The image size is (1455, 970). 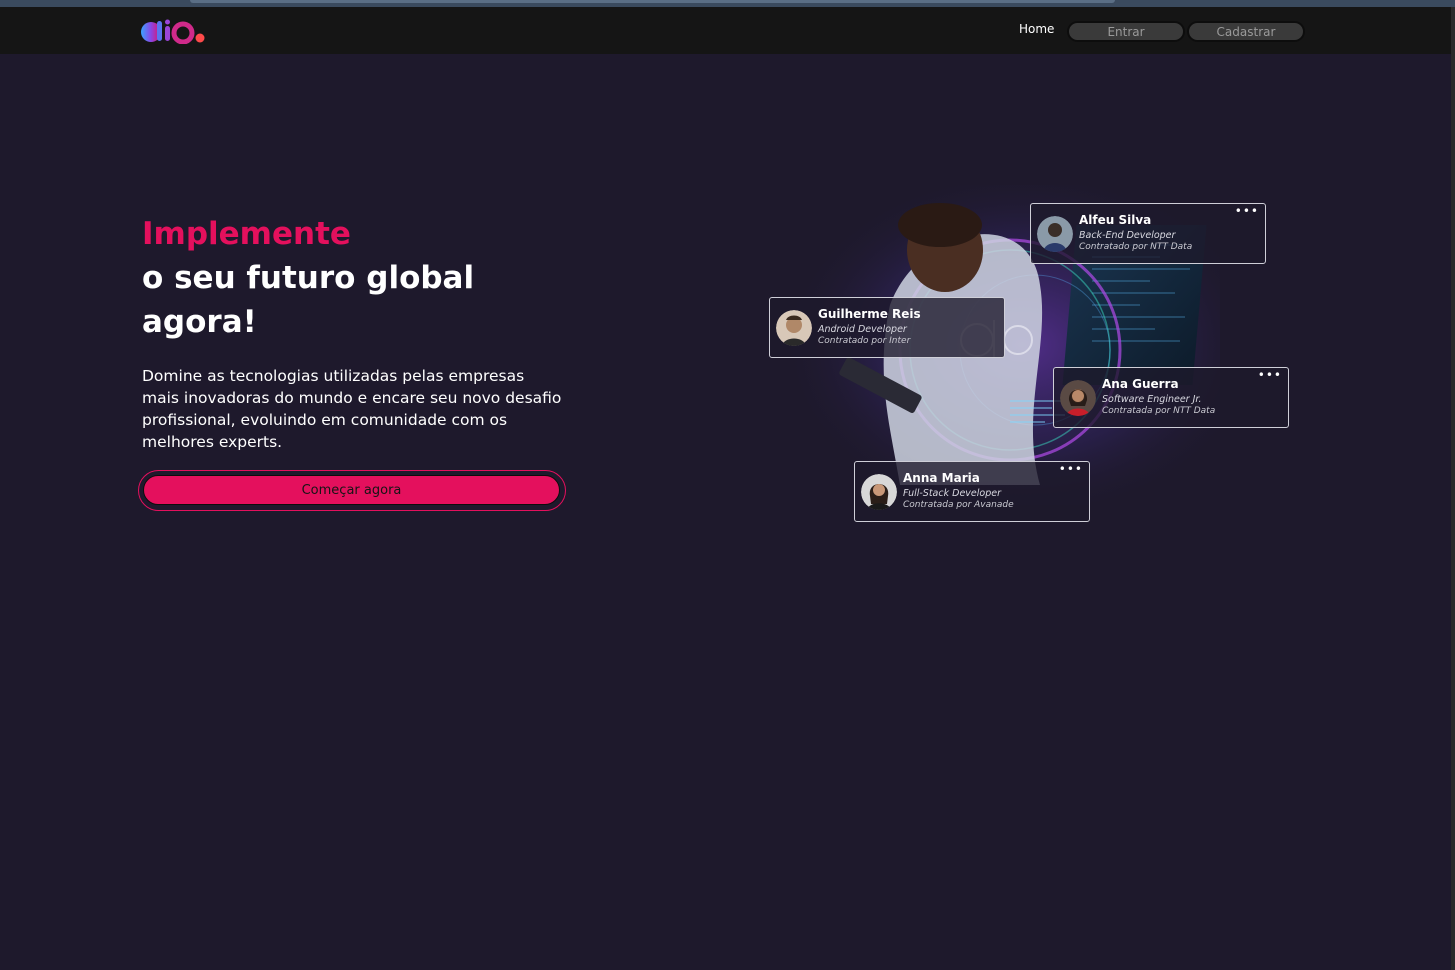 What do you see at coordinates (1136, 247) in the screenshot?
I see `card-company: Contratado por NTT Data` at bounding box center [1136, 247].